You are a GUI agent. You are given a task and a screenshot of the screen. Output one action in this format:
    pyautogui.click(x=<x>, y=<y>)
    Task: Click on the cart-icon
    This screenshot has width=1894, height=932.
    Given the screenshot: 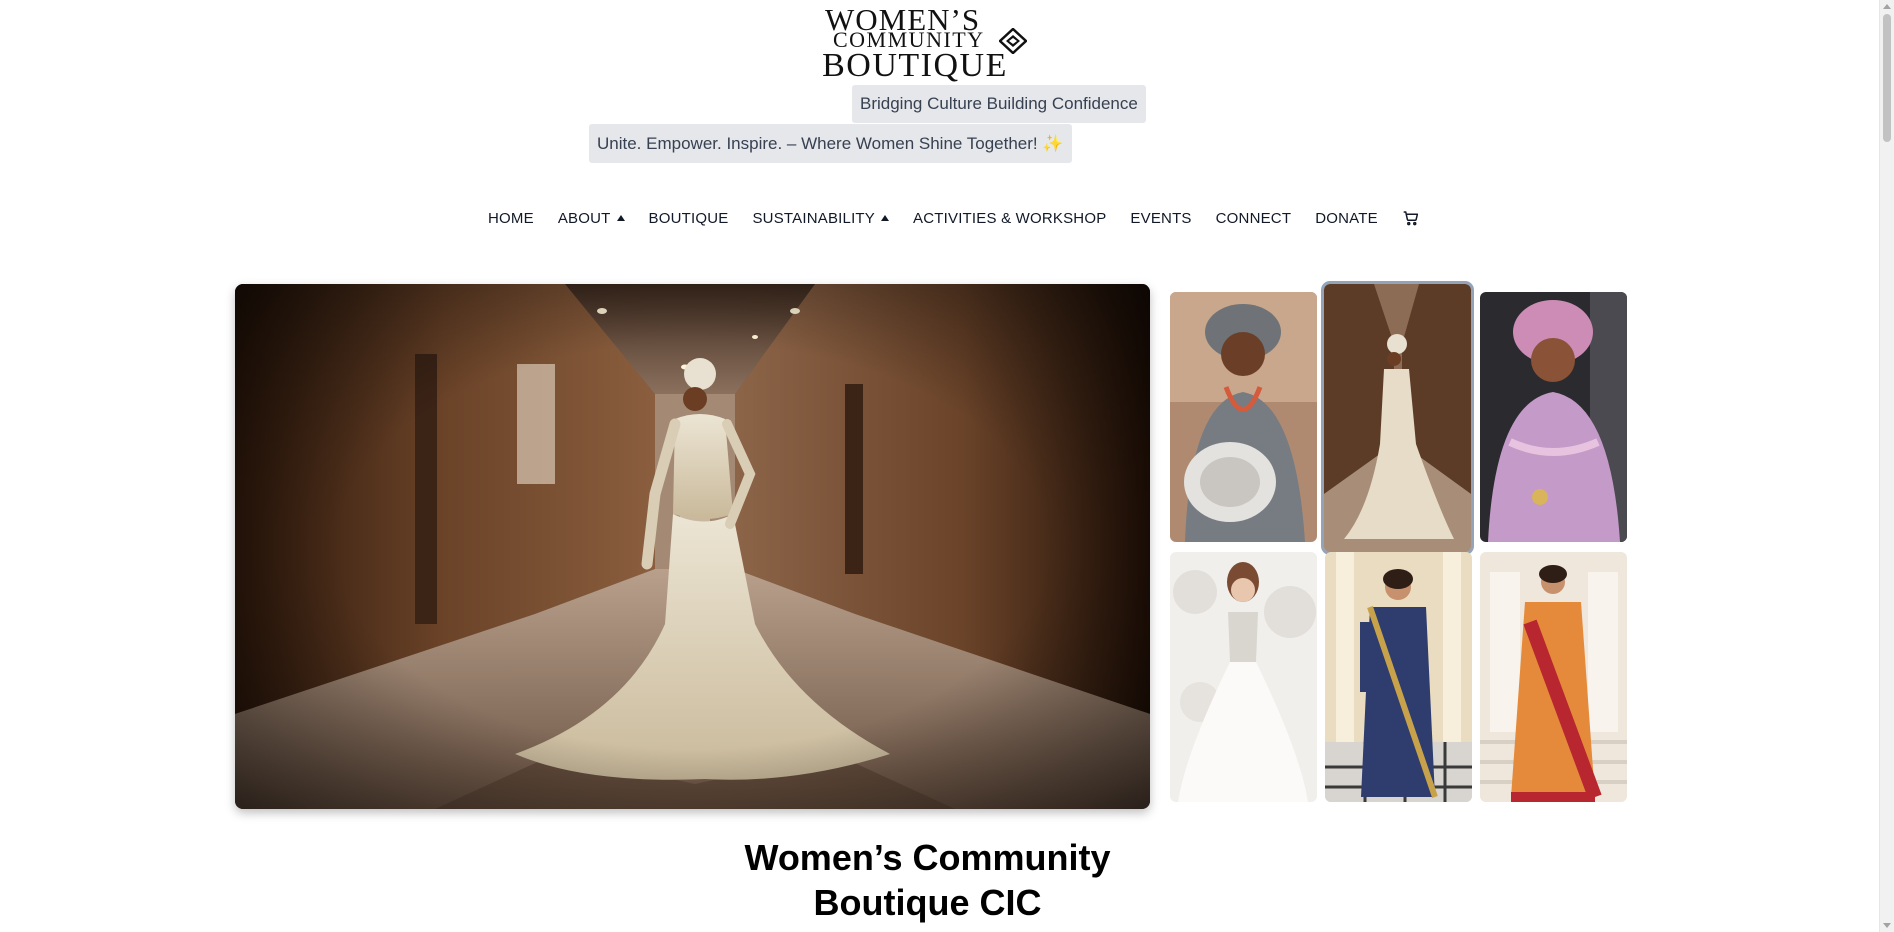 What is the action you would take?
    pyautogui.click(x=1410, y=218)
    